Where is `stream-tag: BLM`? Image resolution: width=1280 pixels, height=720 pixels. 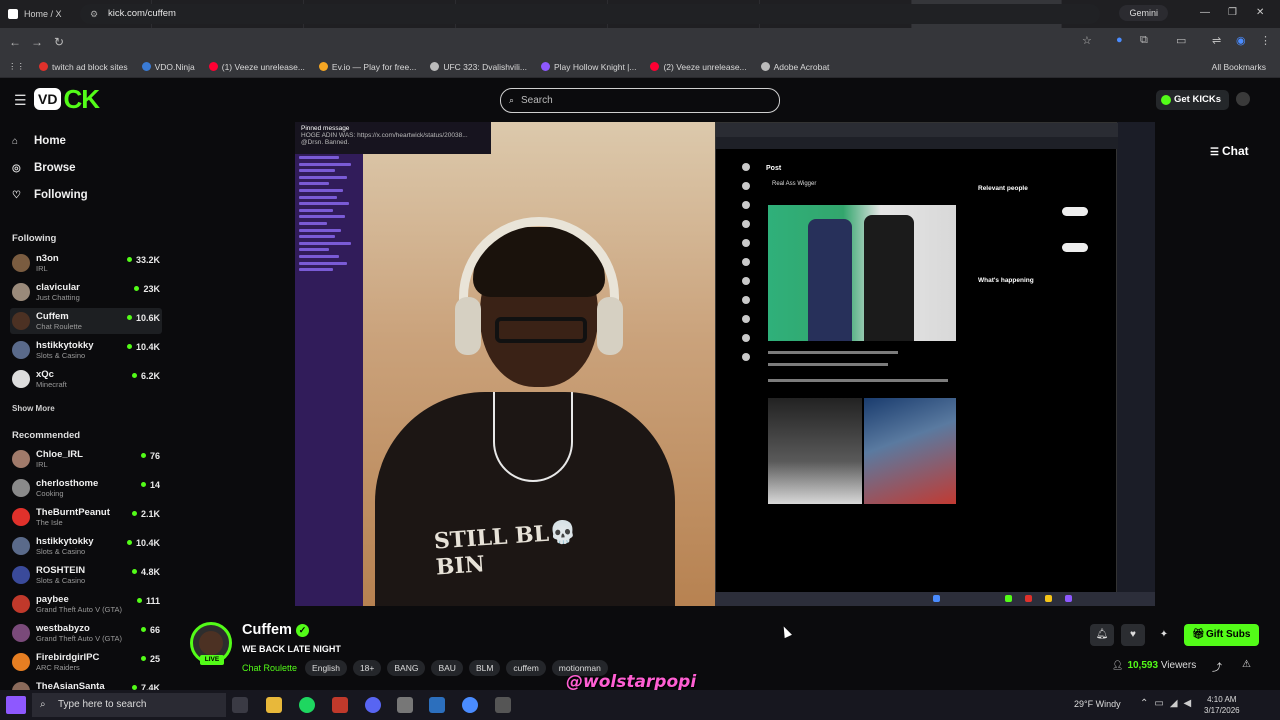
stream-tag: BLM is located at coordinates (484, 668).